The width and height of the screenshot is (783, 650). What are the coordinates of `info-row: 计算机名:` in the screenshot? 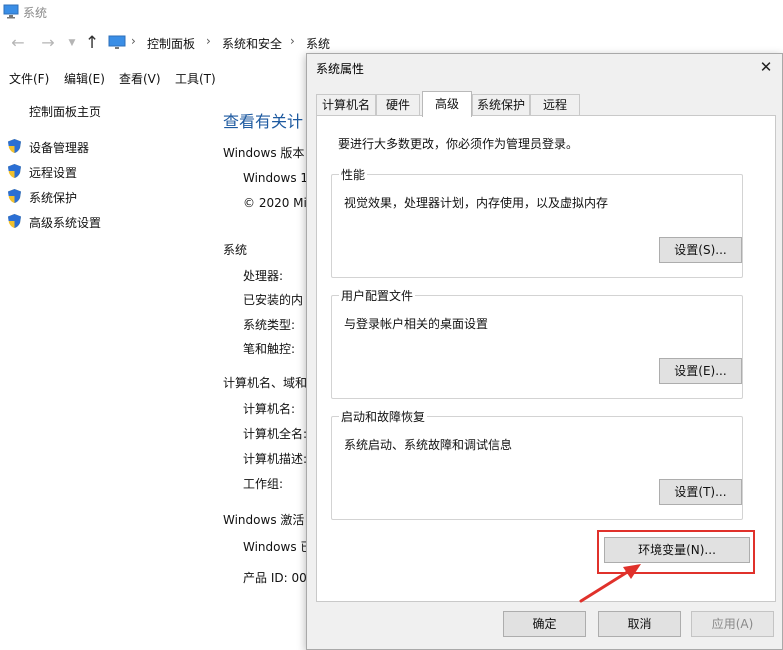 It's located at (269, 409).